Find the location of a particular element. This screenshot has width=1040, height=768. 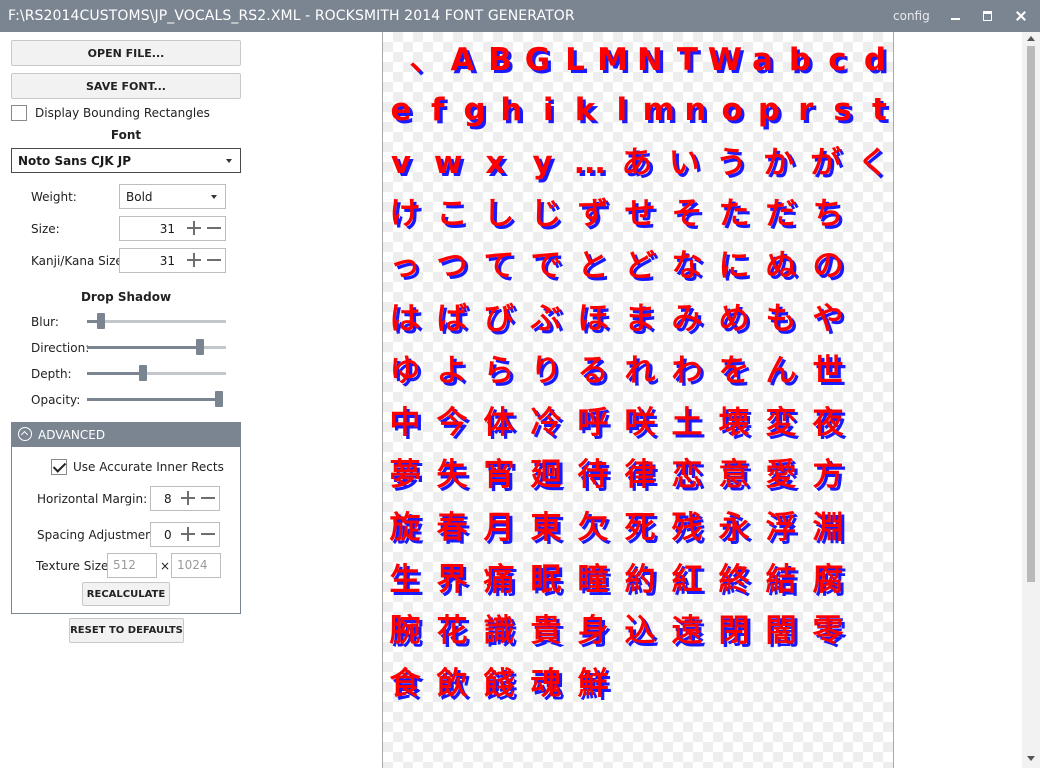

glyph-cell: あ is located at coordinates (637, 163).